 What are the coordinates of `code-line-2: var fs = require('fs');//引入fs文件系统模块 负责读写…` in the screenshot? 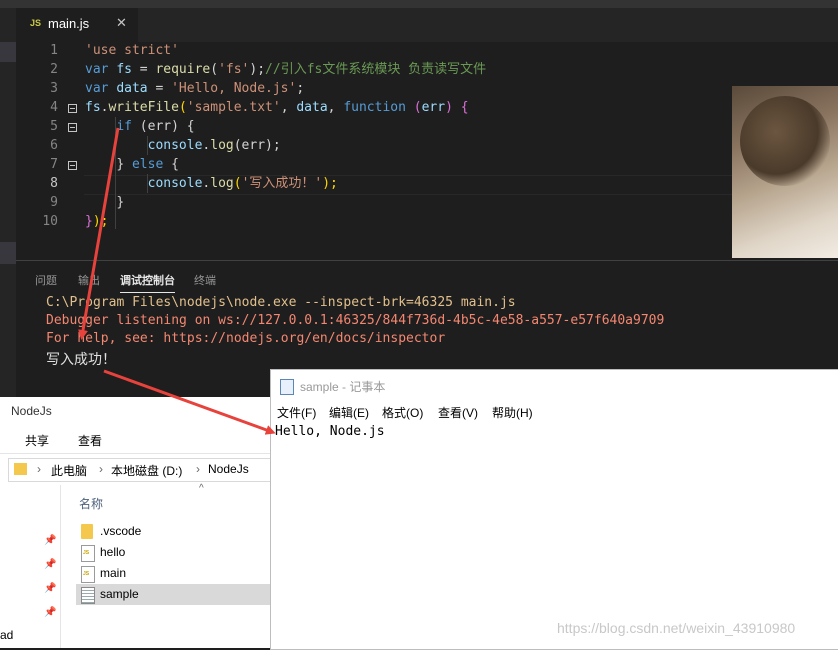 It's located at (285, 69).